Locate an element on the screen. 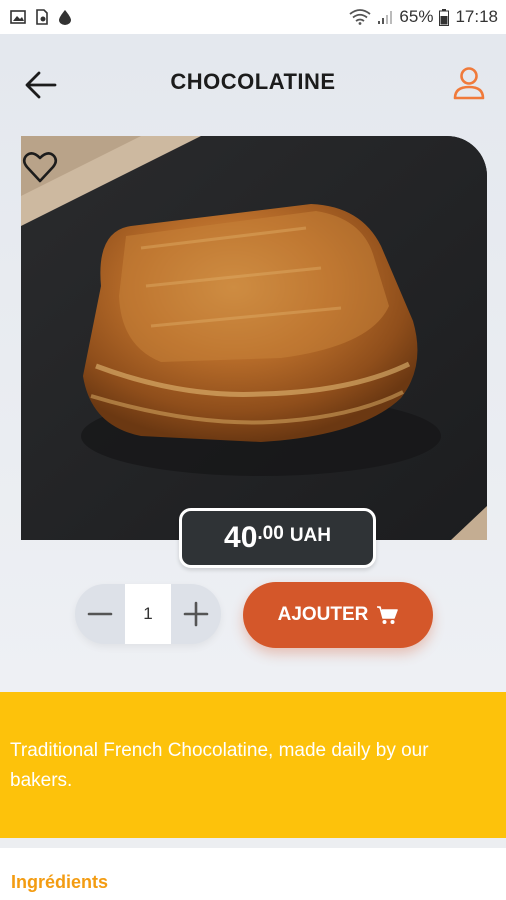 The width and height of the screenshot is (506, 900). battery-percent: 65% is located at coordinates (416, 16).